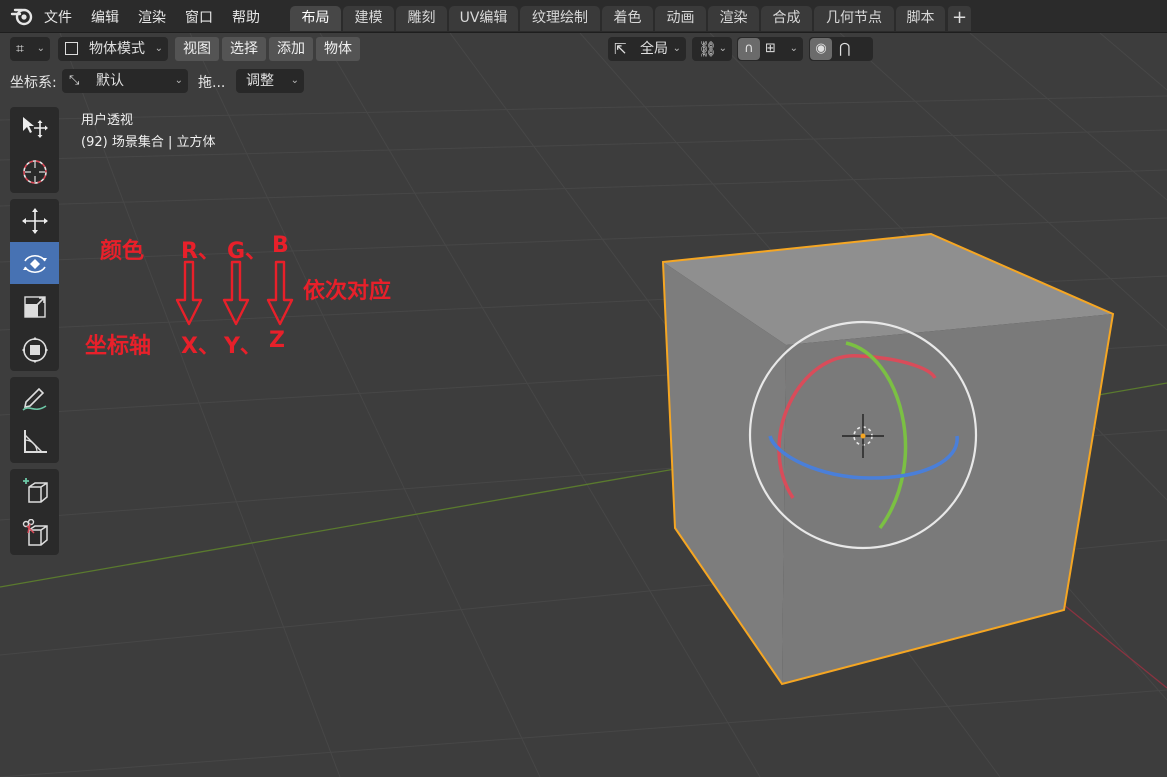 The width and height of the screenshot is (1167, 777). I want to click on arrow-g-to-y-icon, so click(236, 293).